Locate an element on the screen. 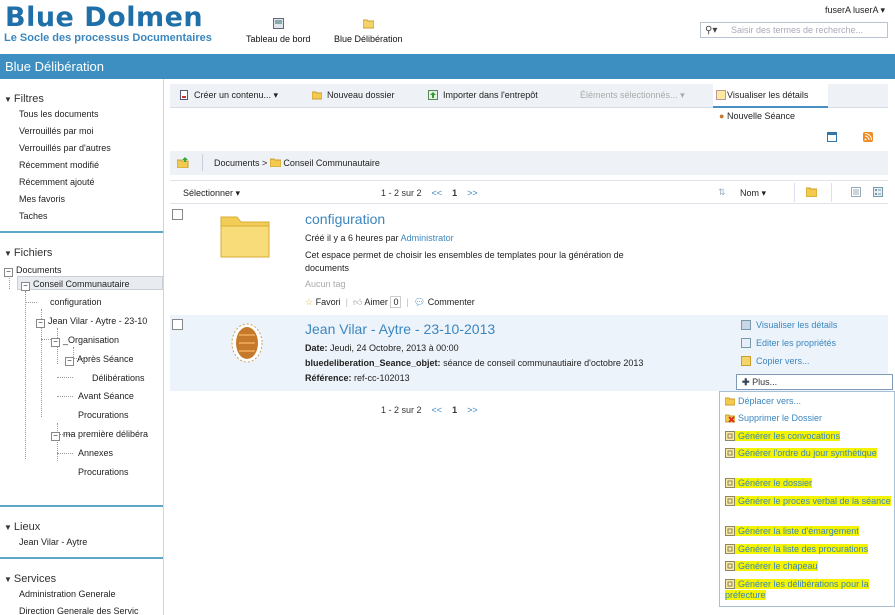  tree-procurations: Procurations is located at coordinates (103, 415).